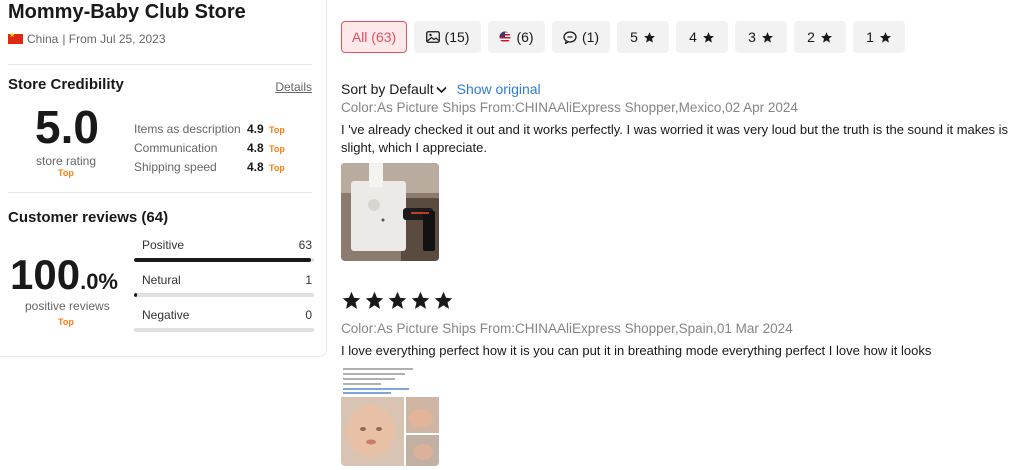 The image size is (1024, 470). I want to click on metric-label: Communication, so click(176, 148).